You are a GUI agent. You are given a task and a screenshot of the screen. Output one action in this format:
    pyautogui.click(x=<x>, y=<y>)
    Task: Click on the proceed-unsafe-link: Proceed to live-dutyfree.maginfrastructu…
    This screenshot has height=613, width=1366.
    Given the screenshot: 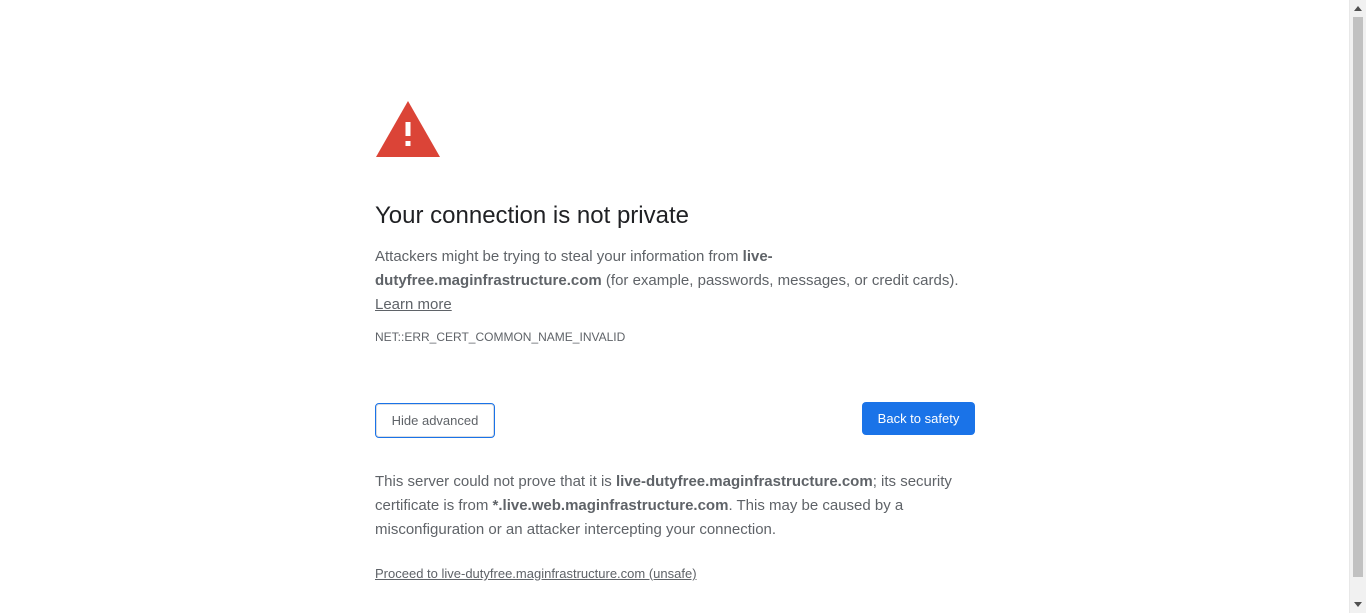 What is the action you would take?
    pyautogui.click(x=536, y=574)
    